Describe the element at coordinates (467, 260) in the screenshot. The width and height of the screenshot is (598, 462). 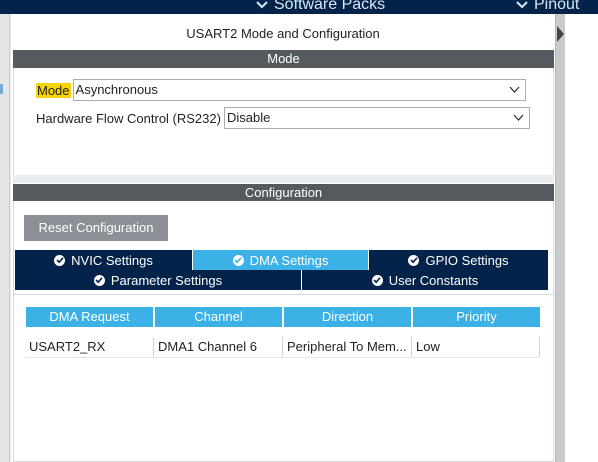
I see `tab-label: GPIO Settings` at that location.